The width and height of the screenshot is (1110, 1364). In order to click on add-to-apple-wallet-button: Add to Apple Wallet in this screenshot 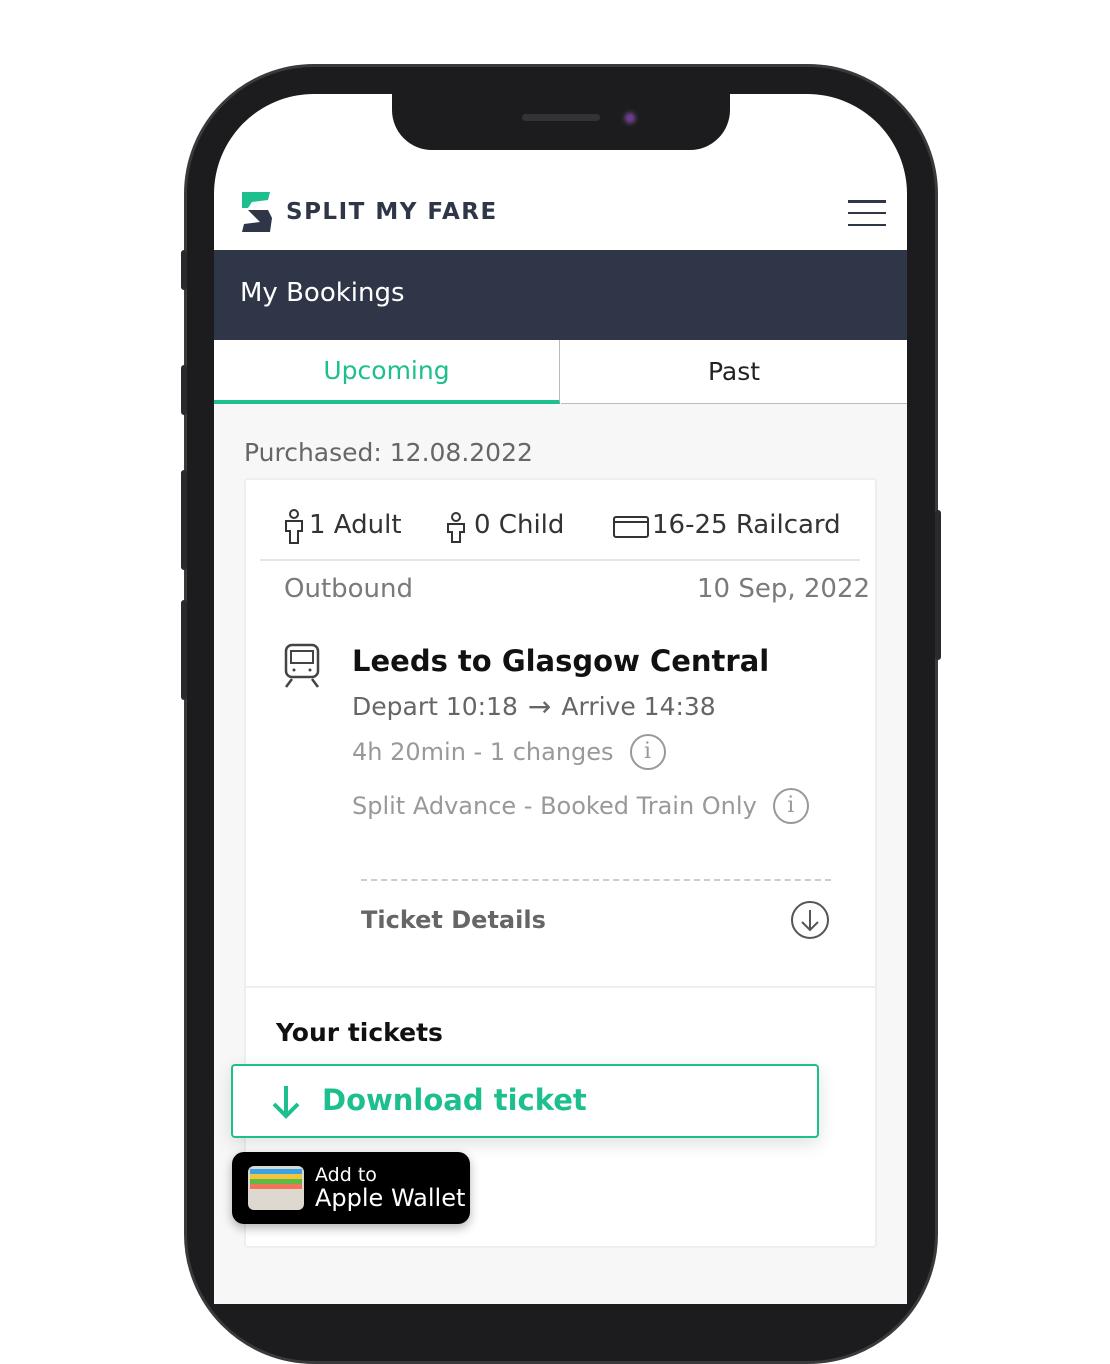, I will do `click(351, 1188)`.